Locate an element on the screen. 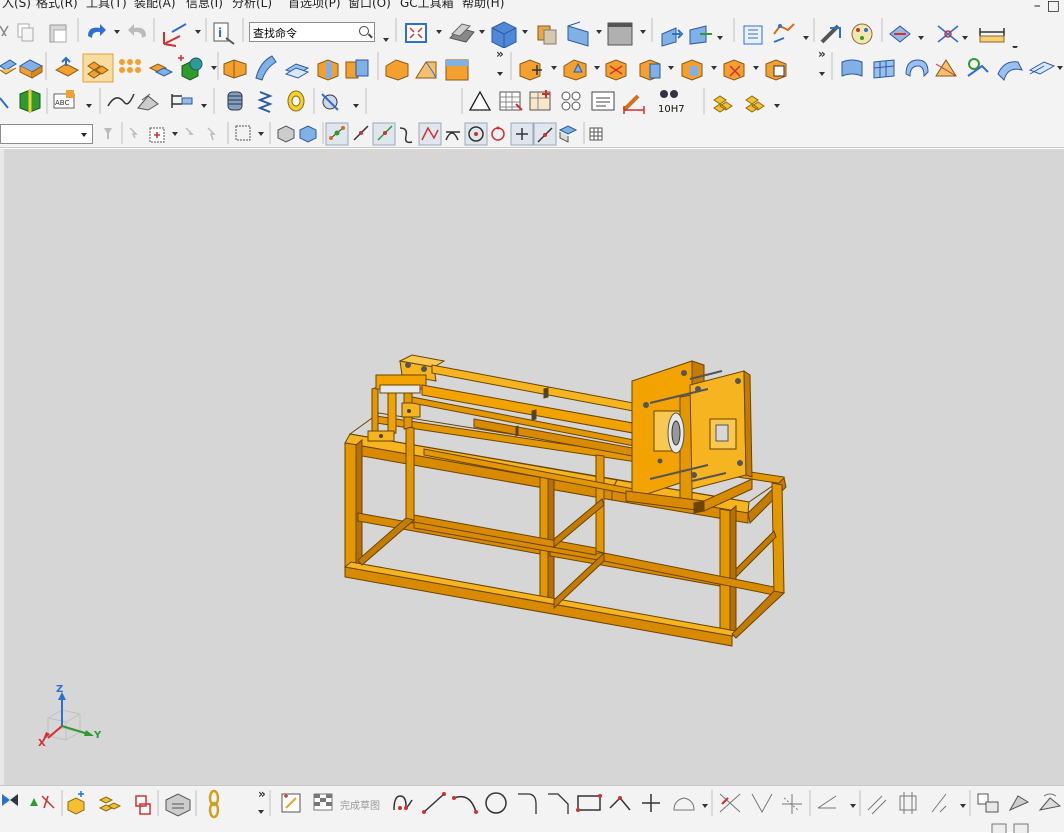 This screenshot has width=1064, height=833. show-constraints-icon is located at coordinates (908, 803).